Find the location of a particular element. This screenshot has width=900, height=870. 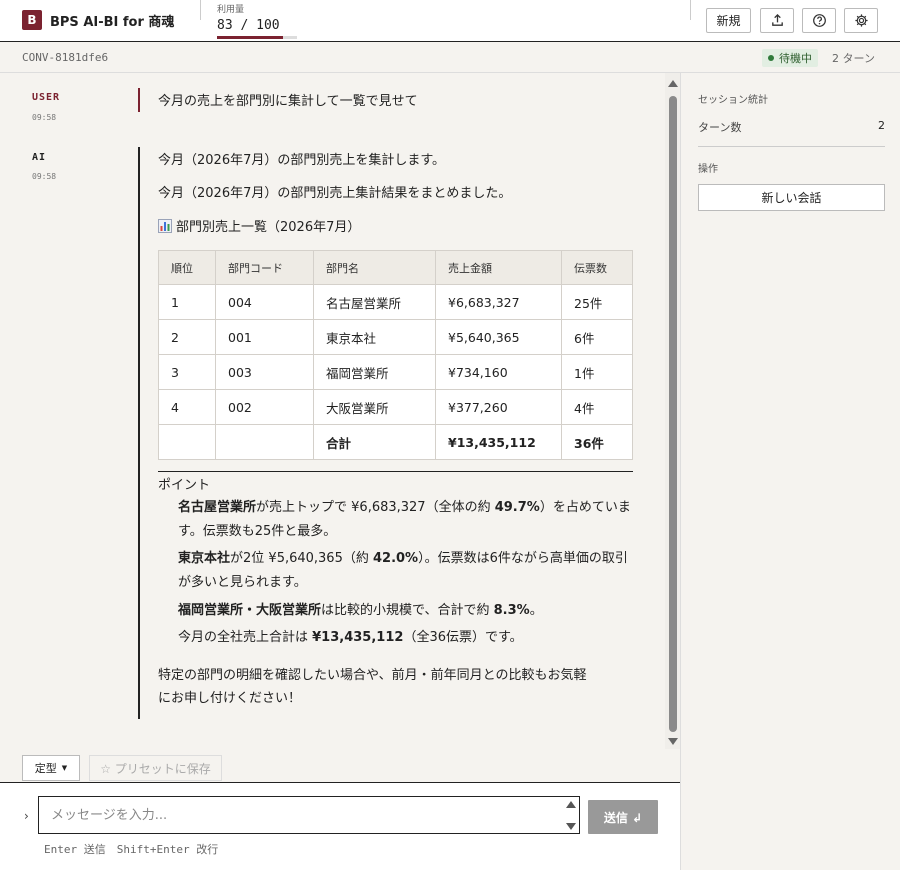

table-cell: 004 is located at coordinates (264, 302).